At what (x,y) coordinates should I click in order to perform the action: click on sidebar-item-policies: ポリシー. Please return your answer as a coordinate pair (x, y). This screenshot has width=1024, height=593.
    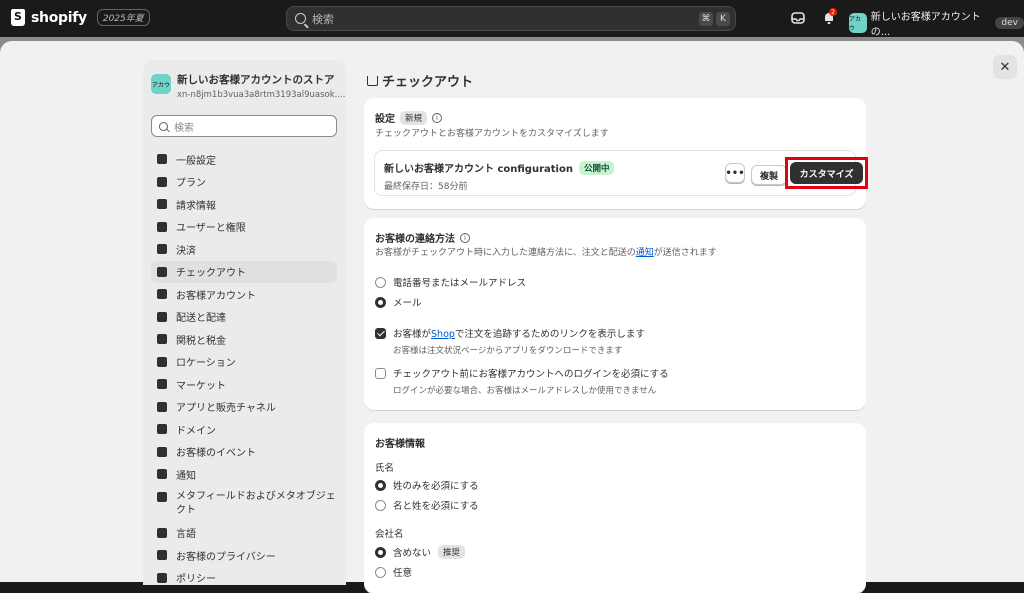
    Looking at the image, I should click on (244, 578).